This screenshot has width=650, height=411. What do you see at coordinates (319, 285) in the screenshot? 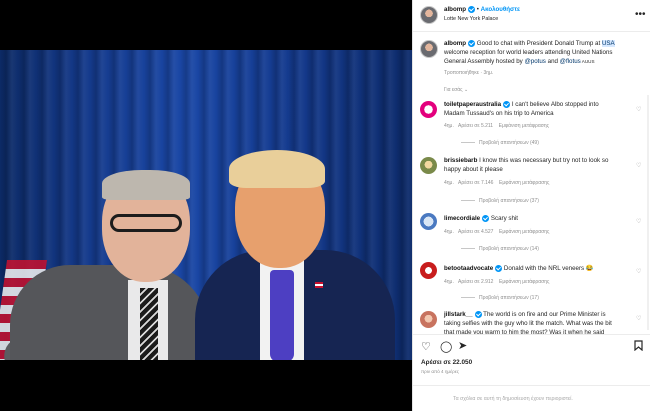
I see `flag-pin` at bounding box center [319, 285].